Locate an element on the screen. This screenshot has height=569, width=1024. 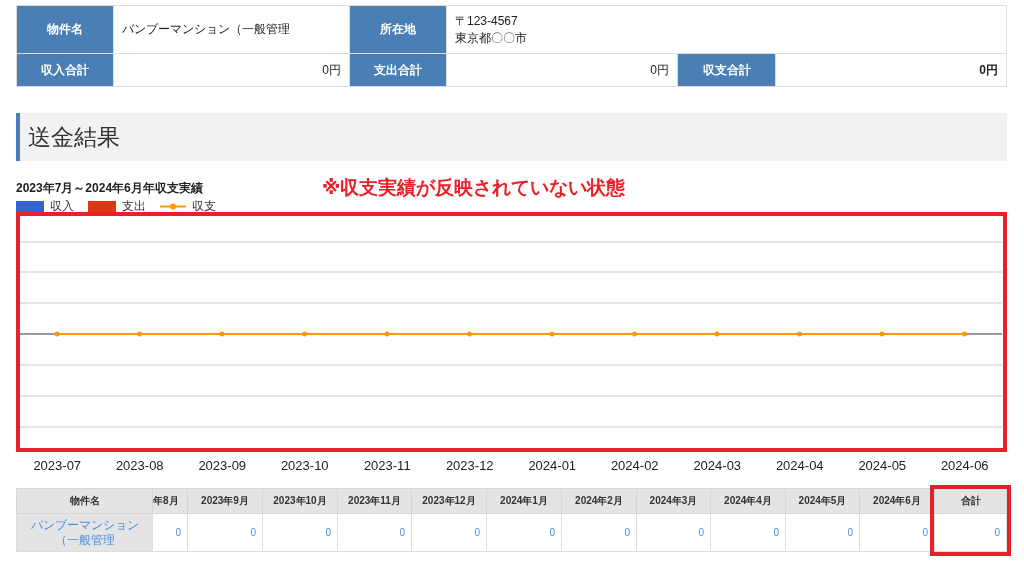
column-header: 2024年1月 is located at coordinates (524, 500).